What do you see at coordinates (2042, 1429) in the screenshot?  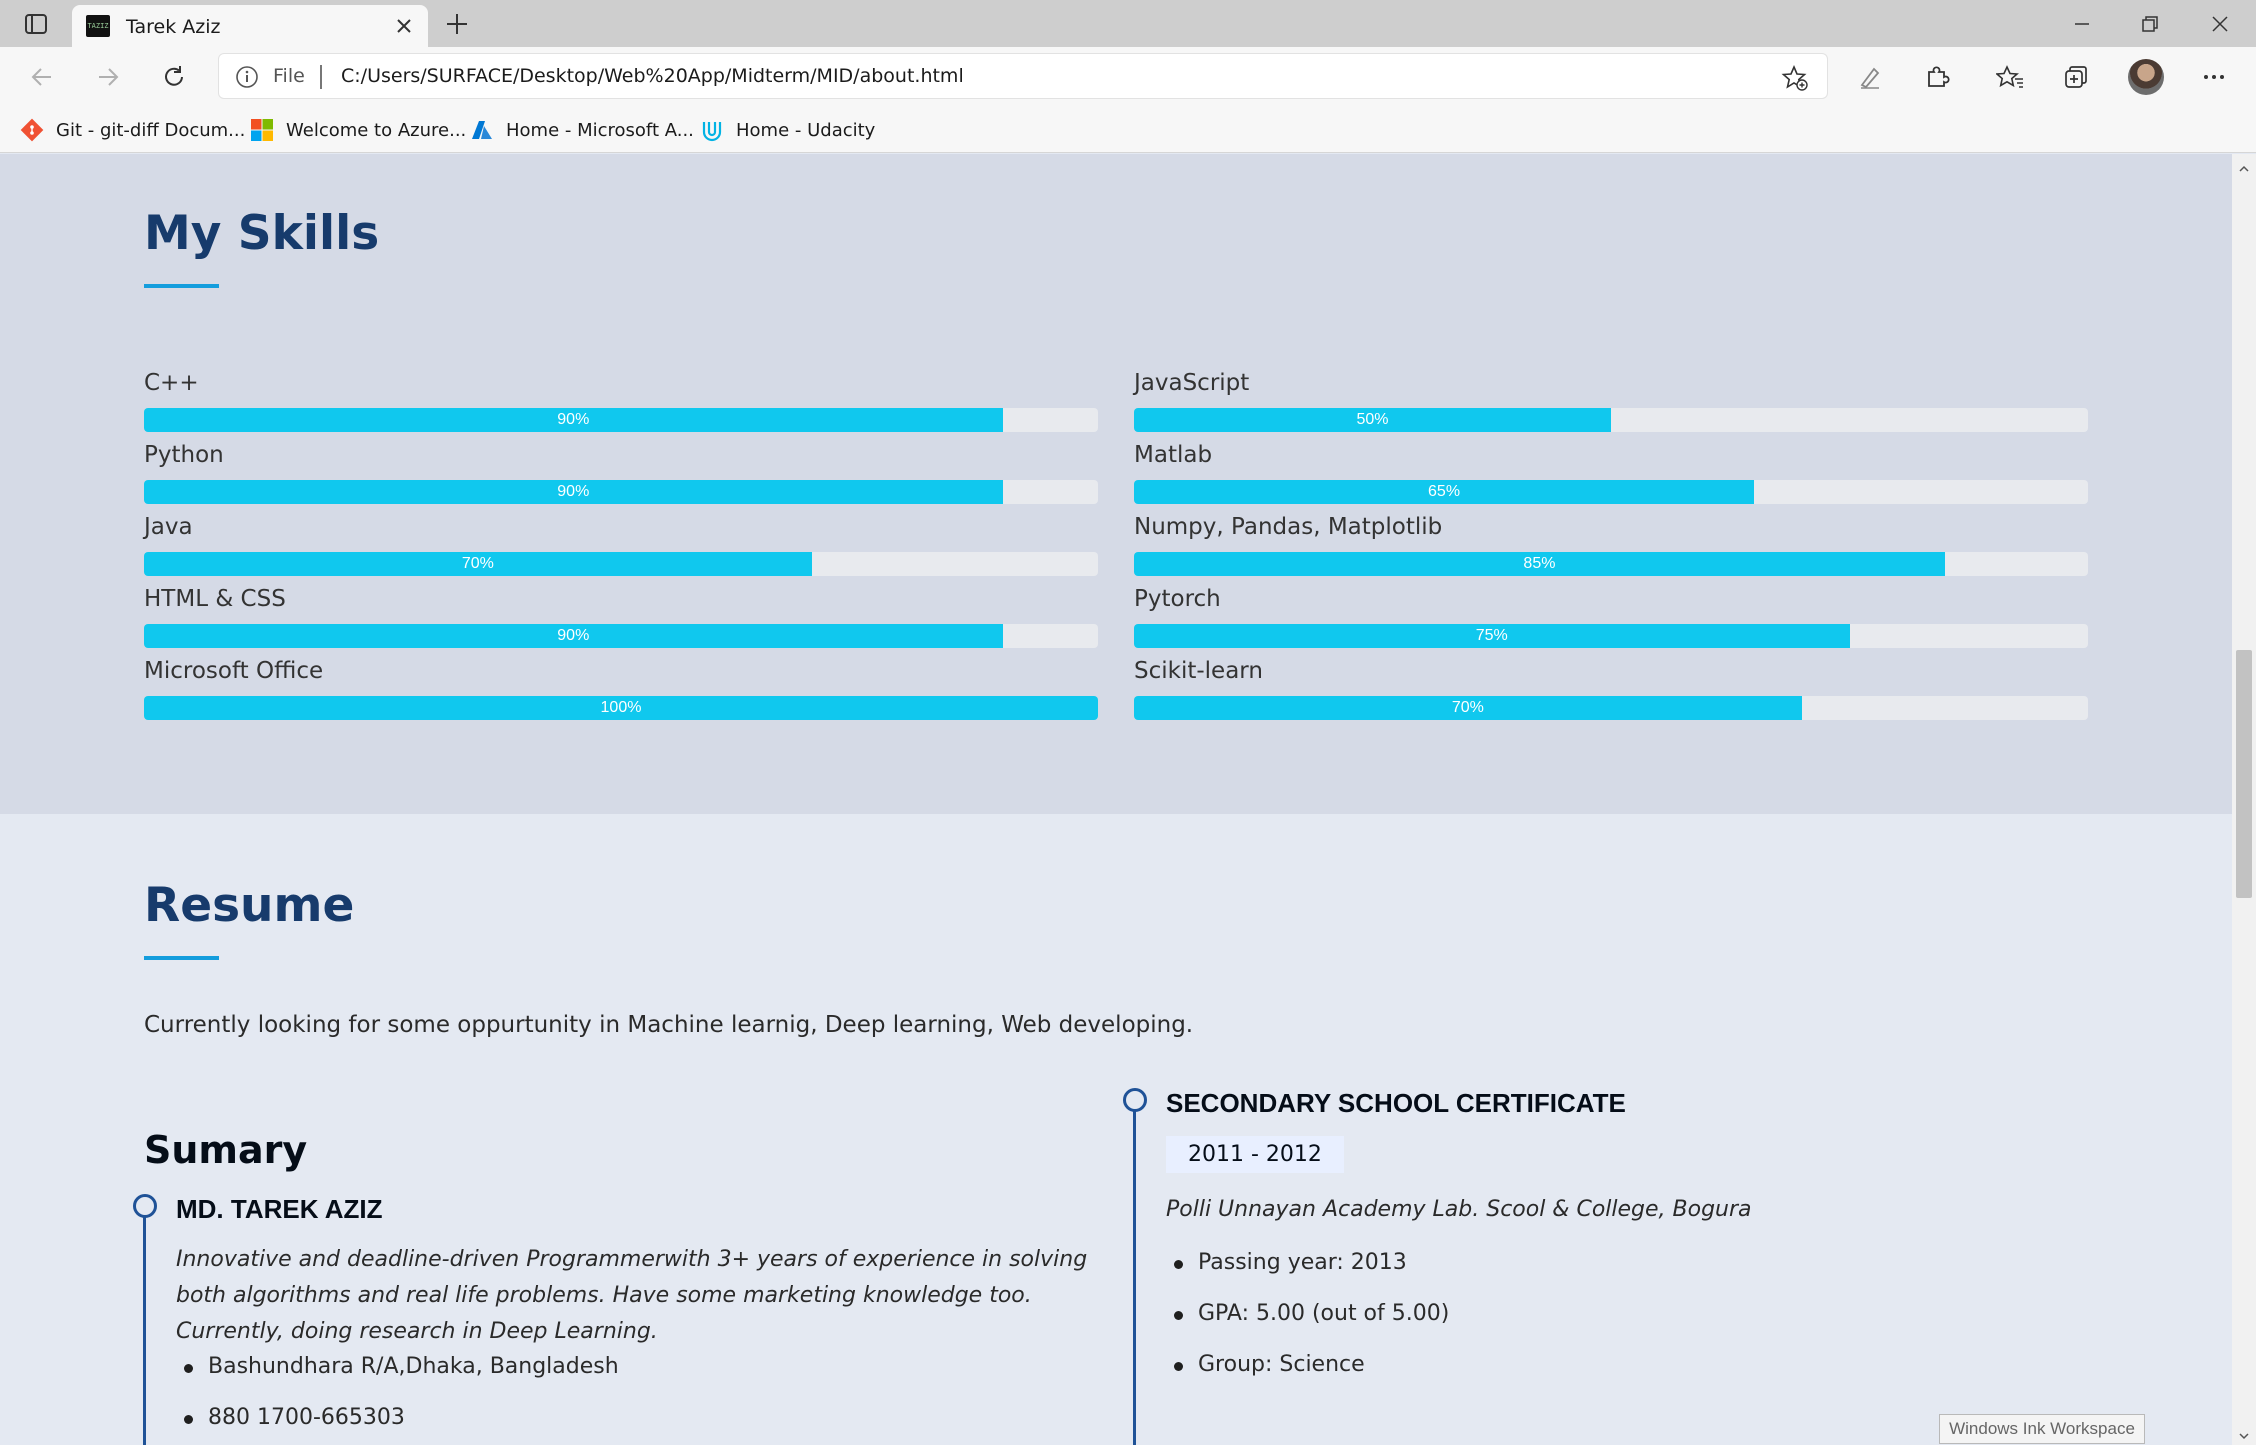 I see `ink-workspace-tooltip: Windows Ink Workspace` at bounding box center [2042, 1429].